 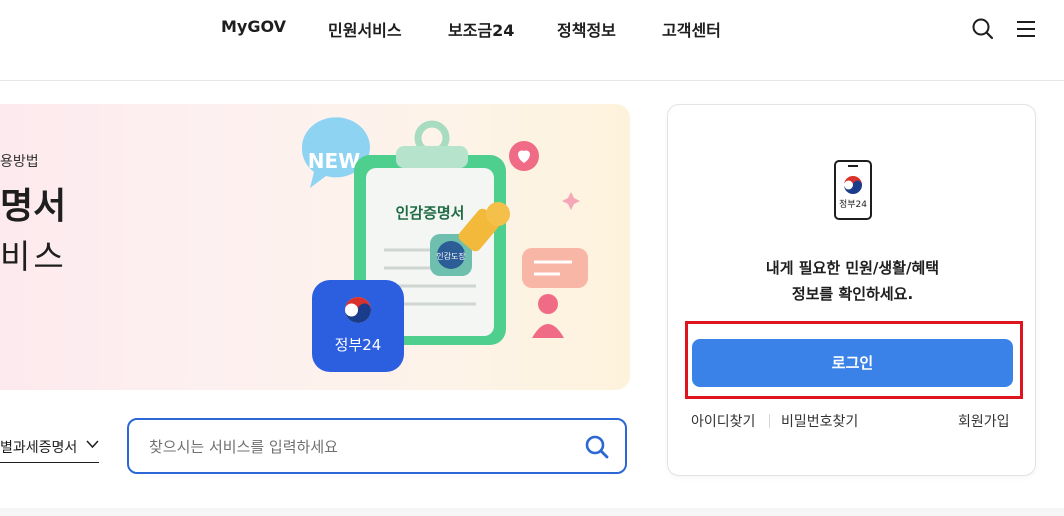 I want to click on login-message: 내게 필요한 민원/생활/혜택 정보를 확인하세요., so click(x=852, y=281).